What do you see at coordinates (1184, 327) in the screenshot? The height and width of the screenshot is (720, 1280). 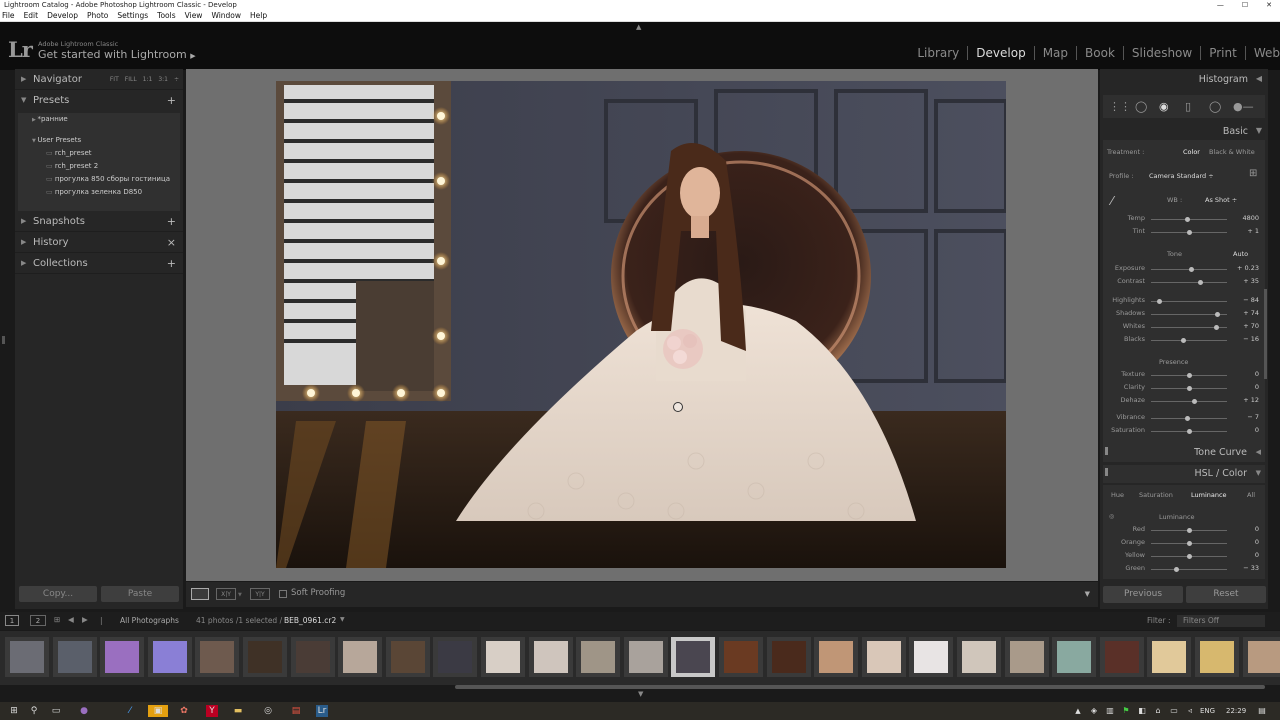 I see `slider-whites: Whites + 70` at bounding box center [1184, 327].